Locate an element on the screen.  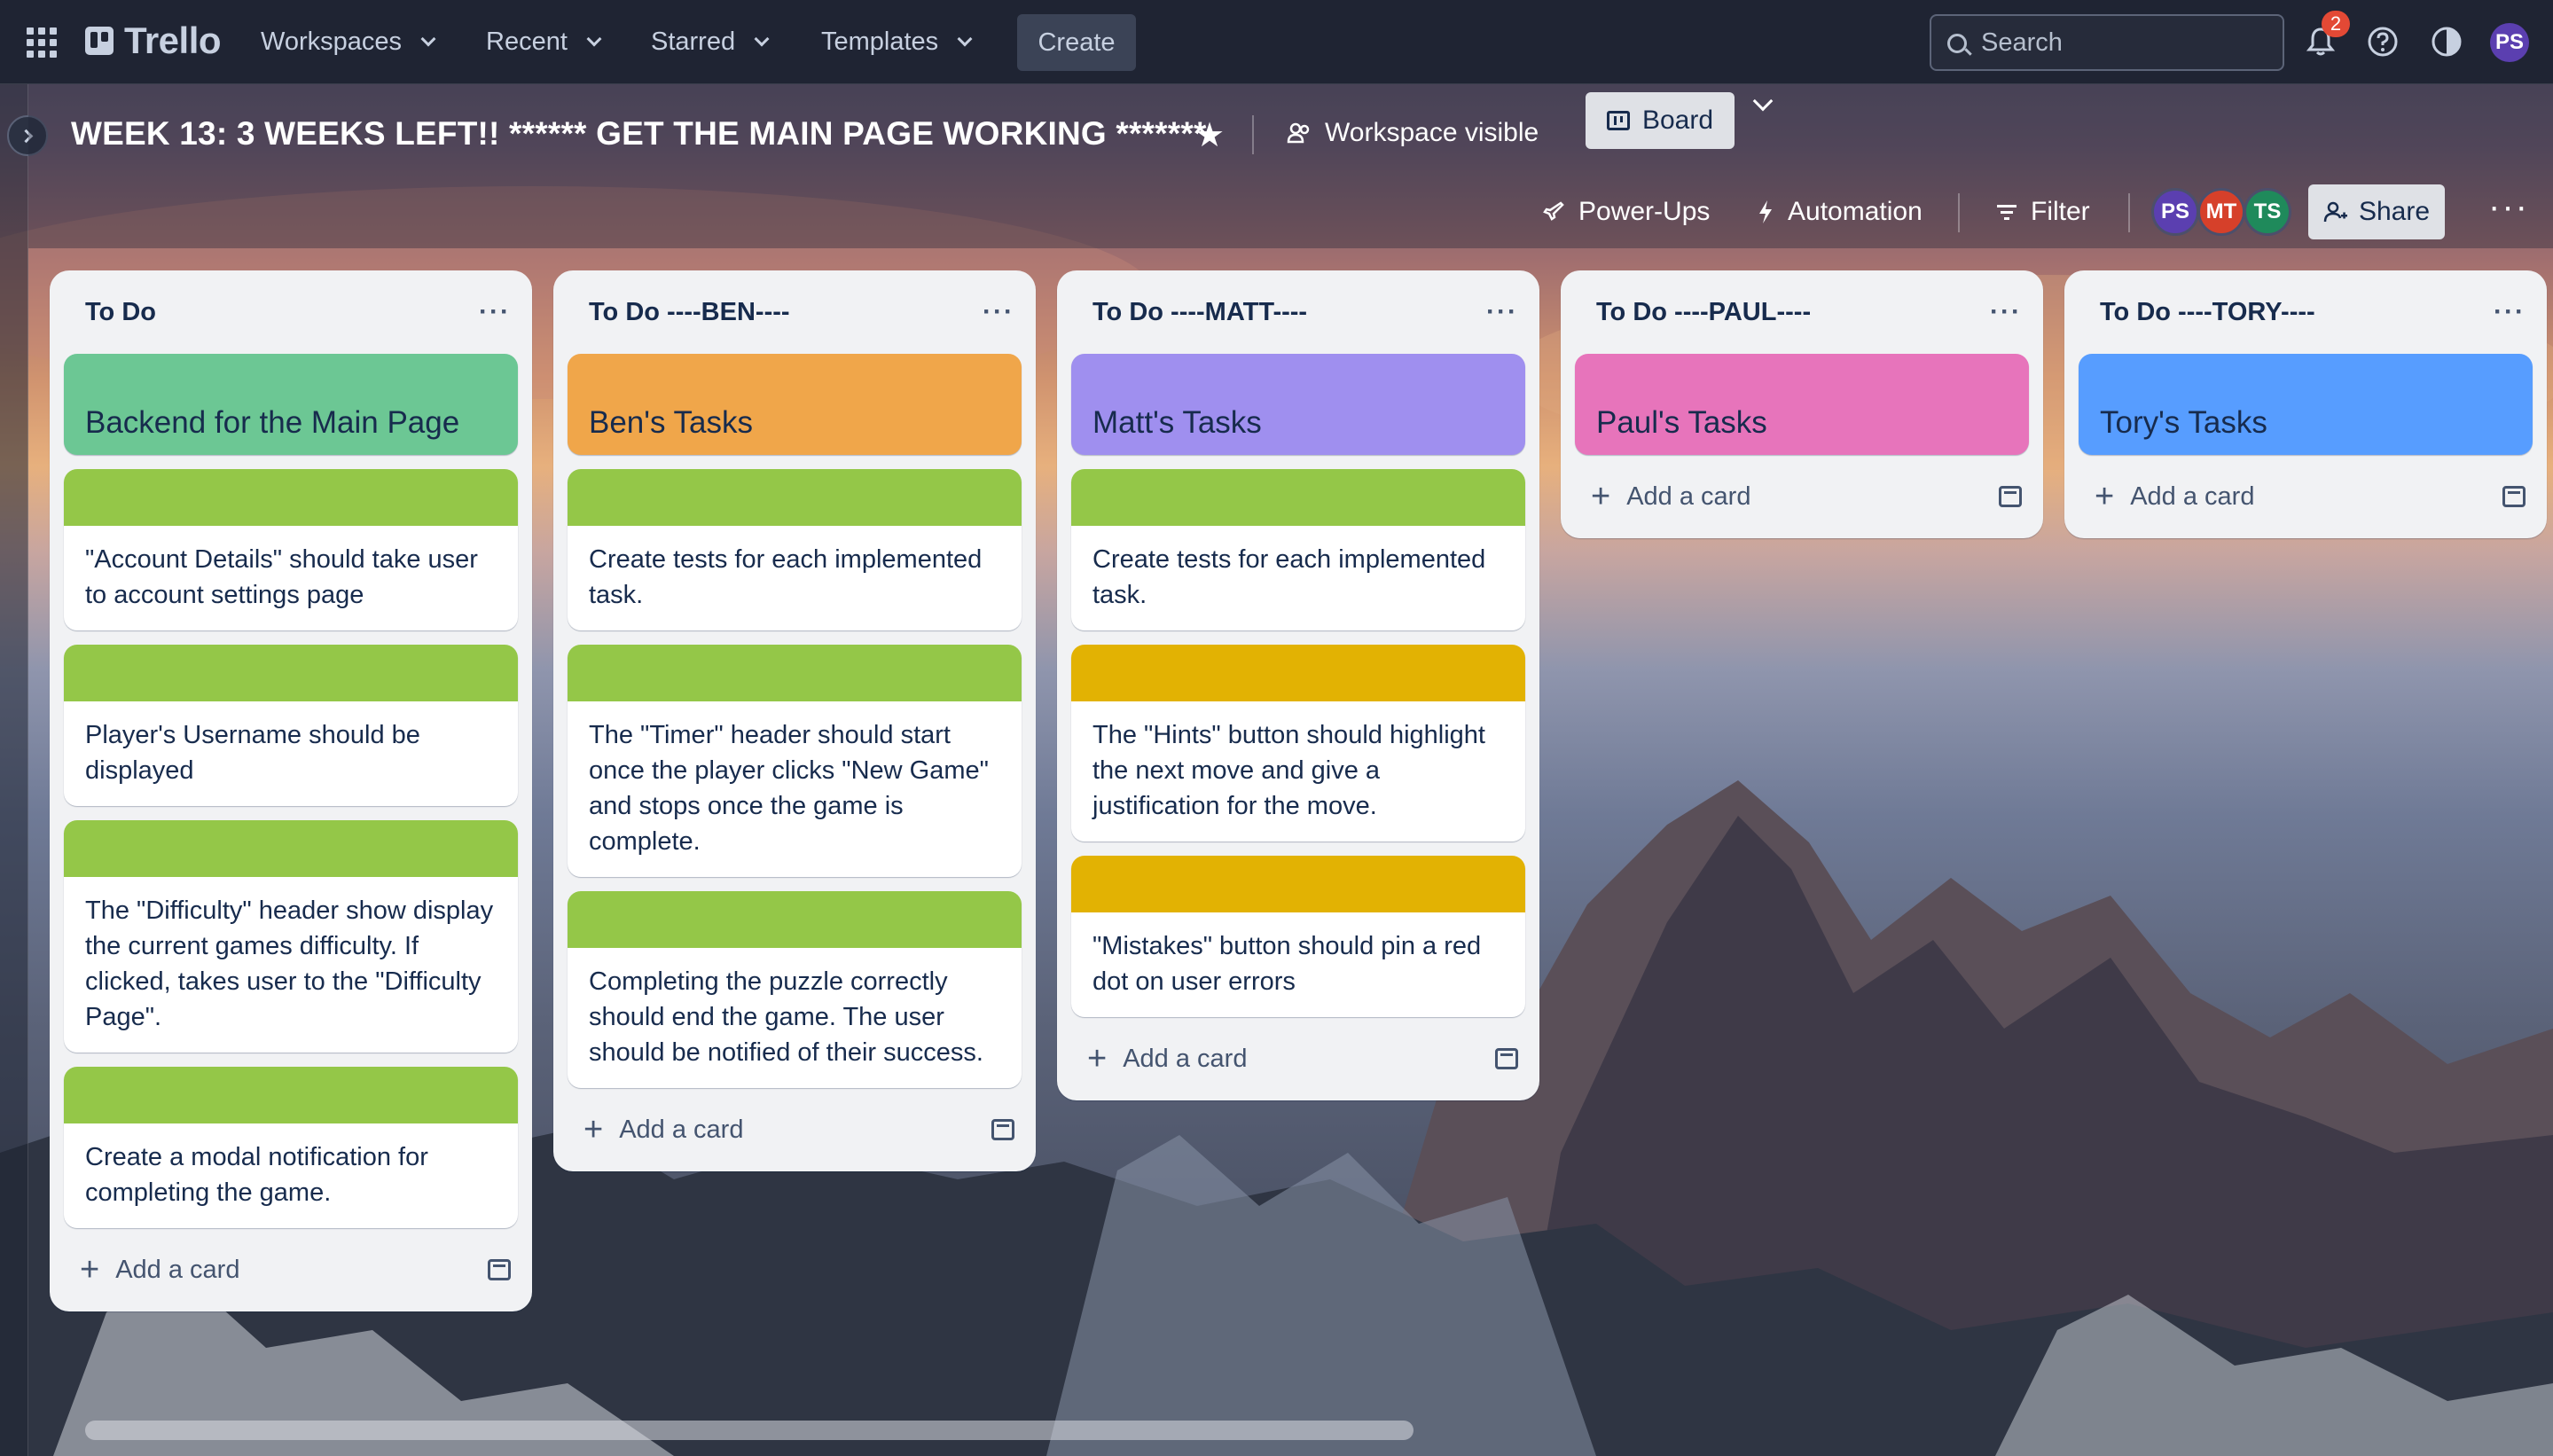
list-header: To Do ----MATT---- ··· is located at coordinates (1298, 312).